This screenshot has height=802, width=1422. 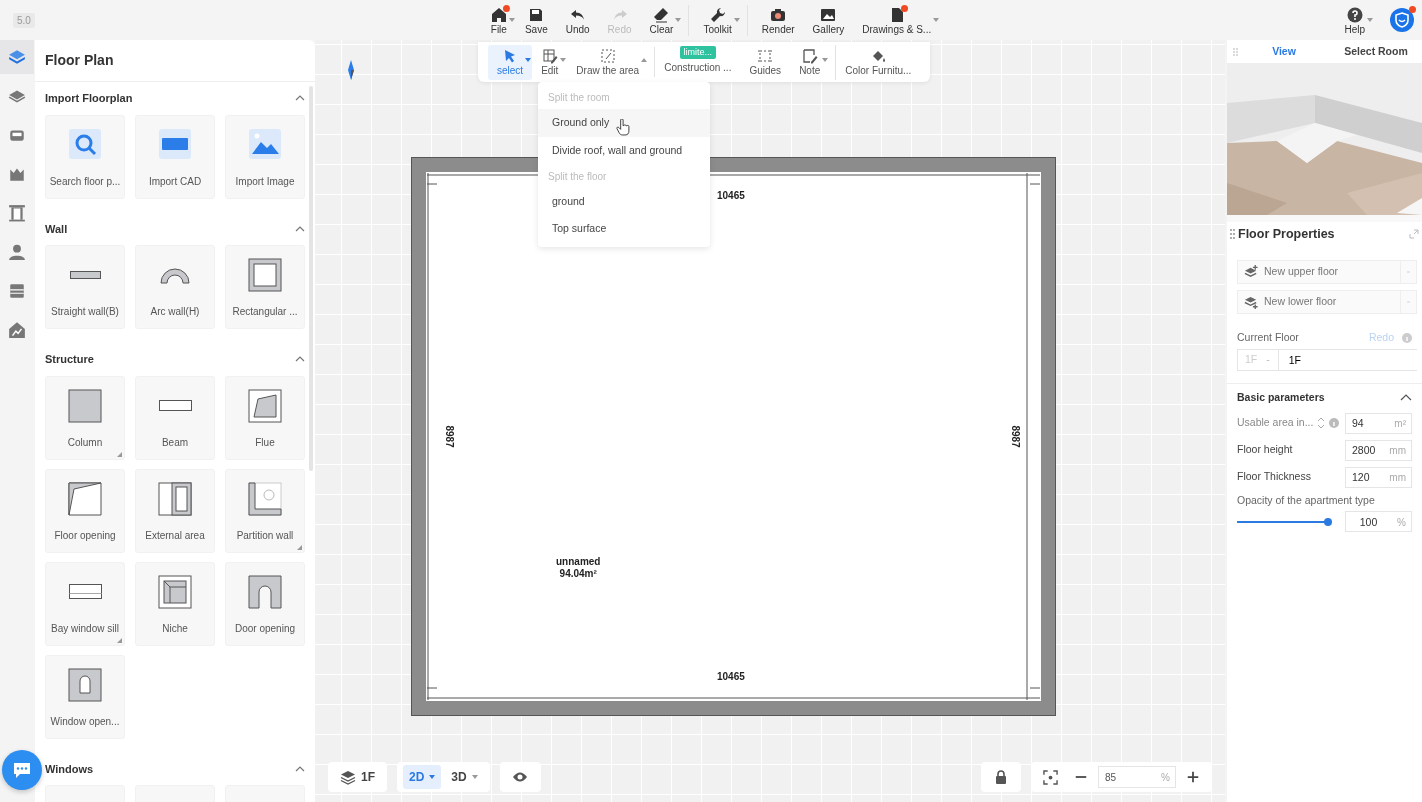 What do you see at coordinates (1400, 423) in the screenshot?
I see `unit-label: m²` at bounding box center [1400, 423].